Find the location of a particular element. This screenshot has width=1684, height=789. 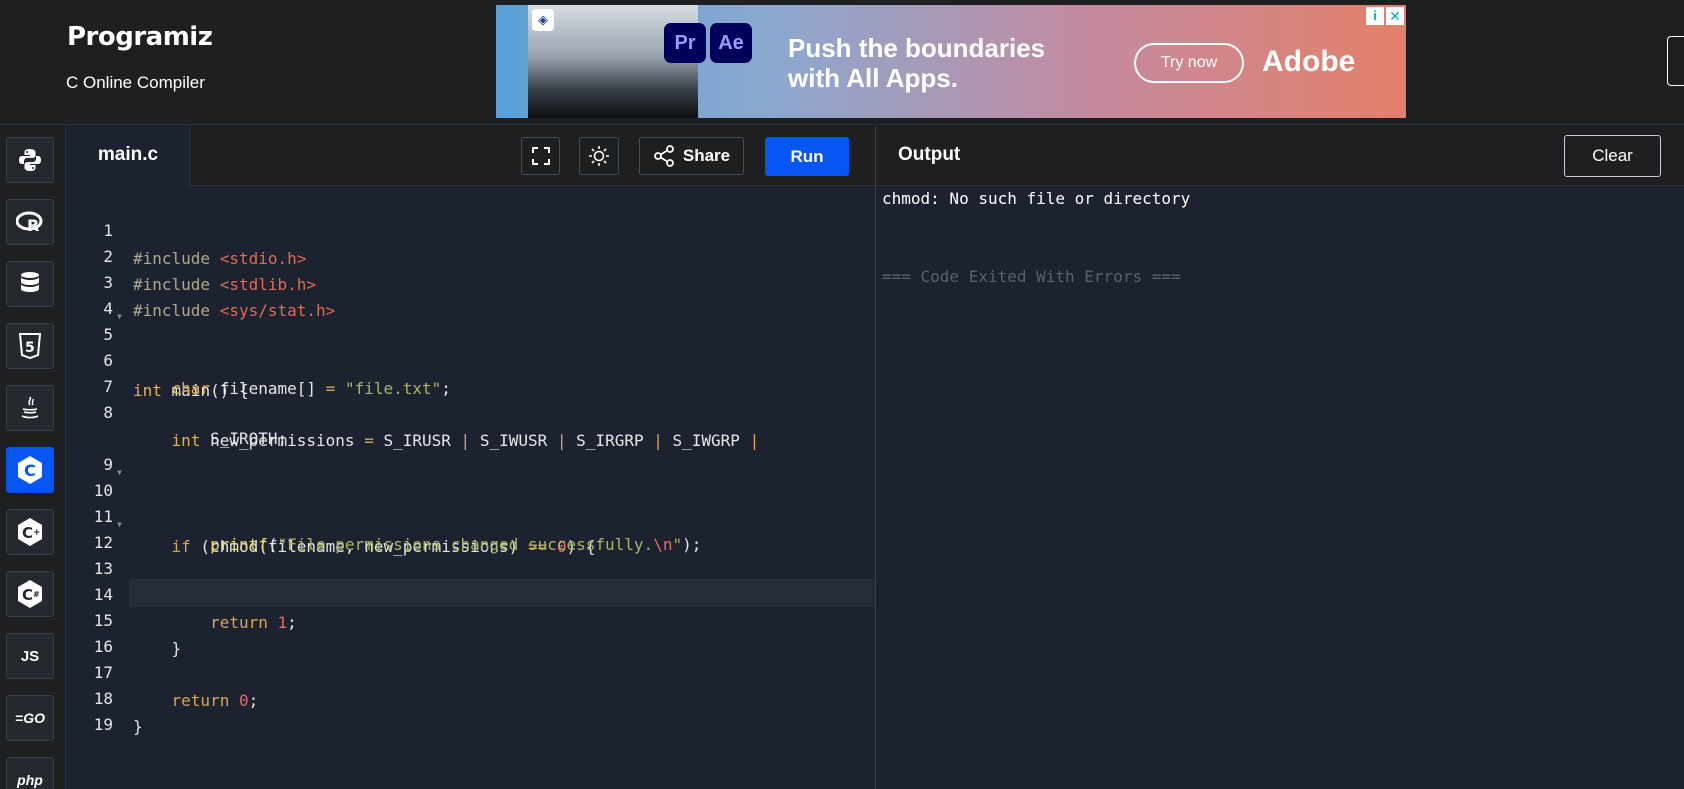

code-line: 16 is located at coordinates (471, 630).